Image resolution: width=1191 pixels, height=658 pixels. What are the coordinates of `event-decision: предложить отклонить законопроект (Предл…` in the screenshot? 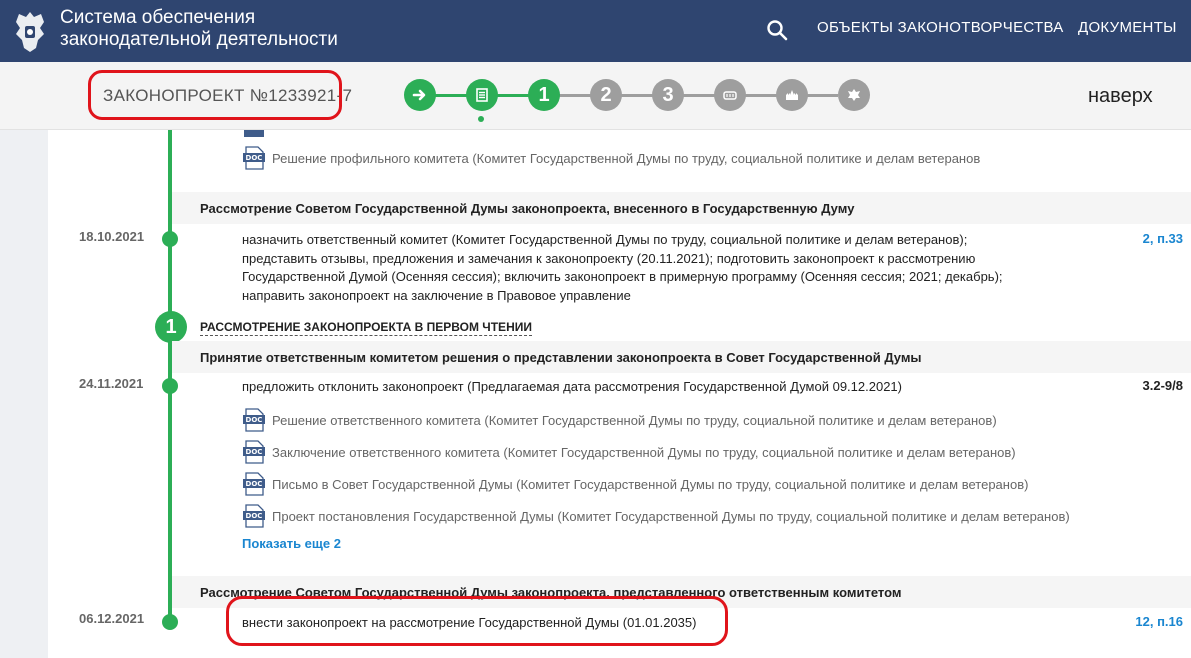 It's located at (572, 386).